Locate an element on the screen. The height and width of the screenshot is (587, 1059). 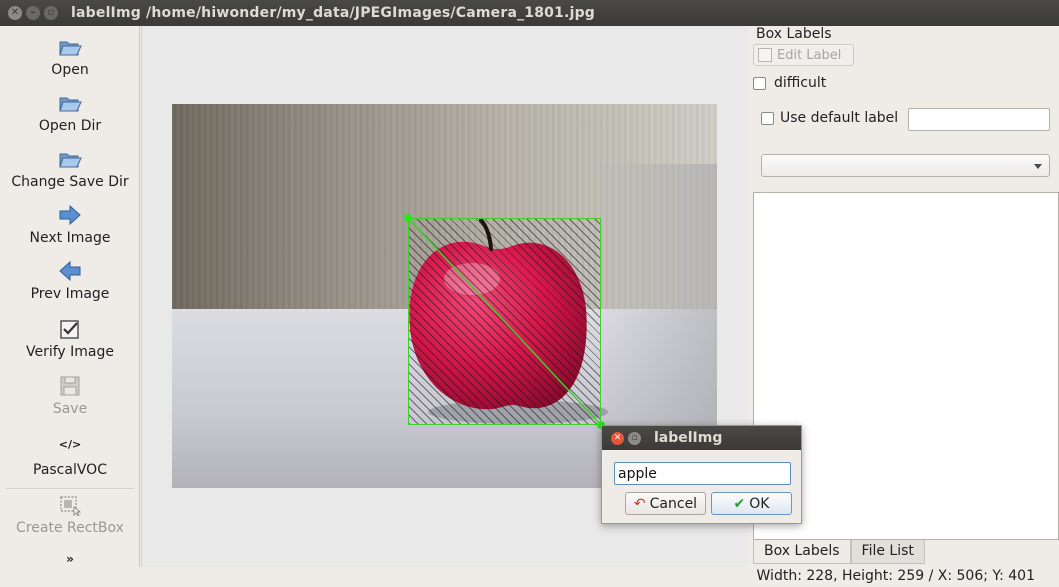
status-text: Width: 228, Height: 259 / X: 506; Y: 401 is located at coordinates (895, 576).